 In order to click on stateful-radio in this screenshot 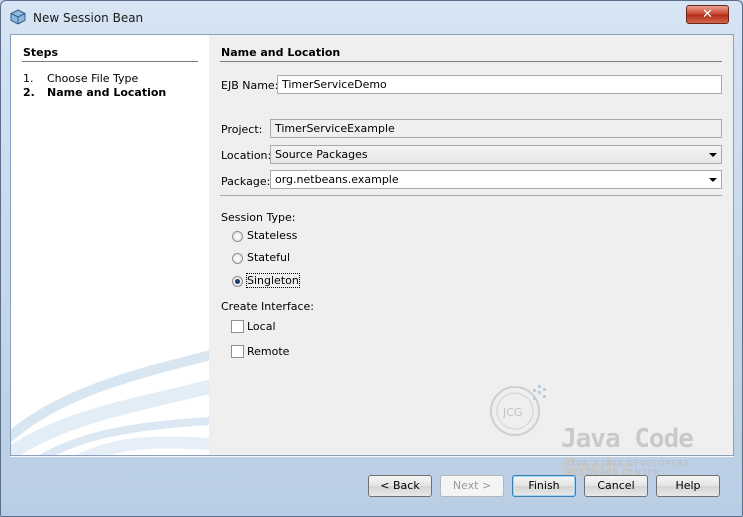, I will do `click(237, 258)`.